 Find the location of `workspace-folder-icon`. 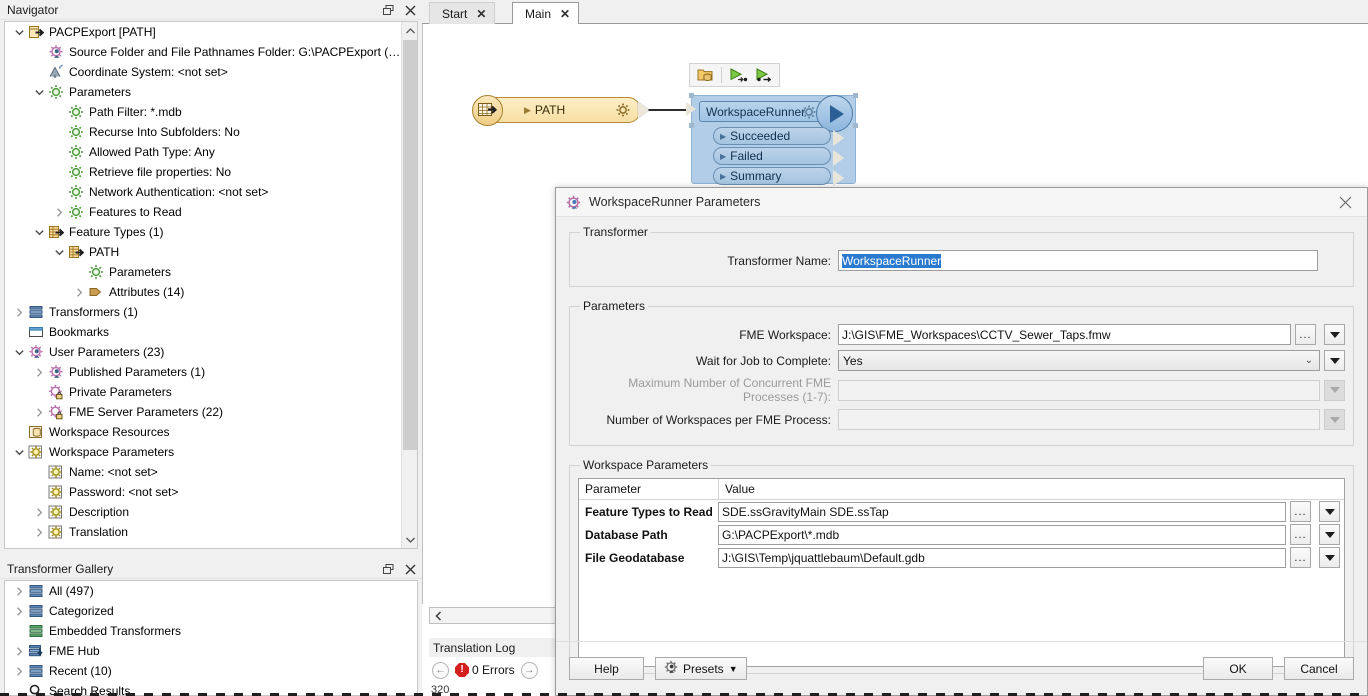

workspace-folder-icon is located at coordinates (705, 75).